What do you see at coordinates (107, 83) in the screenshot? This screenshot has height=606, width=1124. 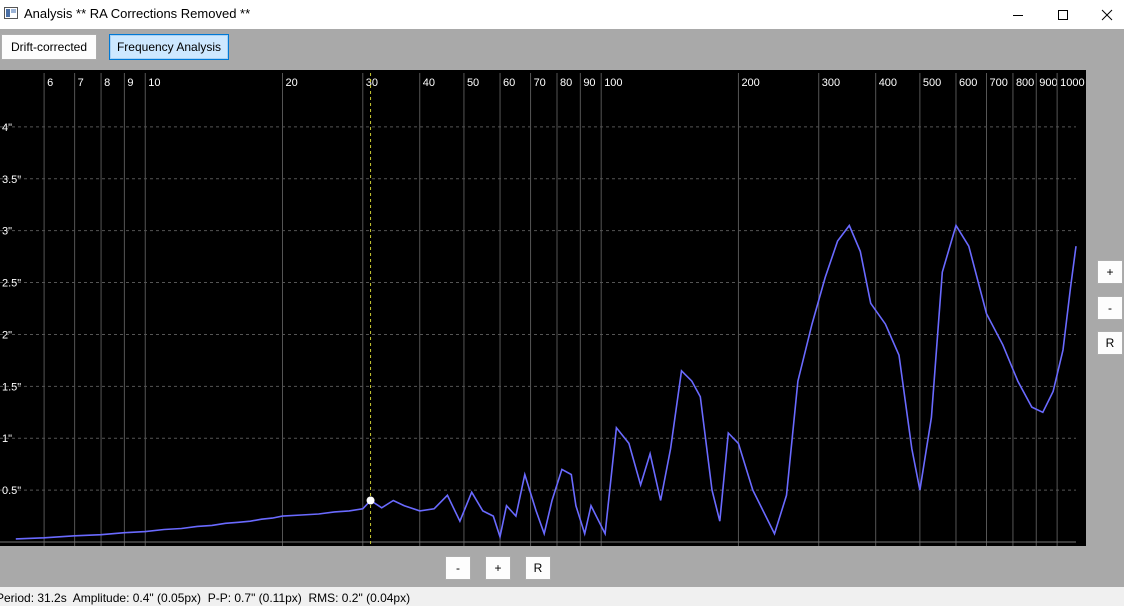 I see `x-tick-label: 8` at bounding box center [107, 83].